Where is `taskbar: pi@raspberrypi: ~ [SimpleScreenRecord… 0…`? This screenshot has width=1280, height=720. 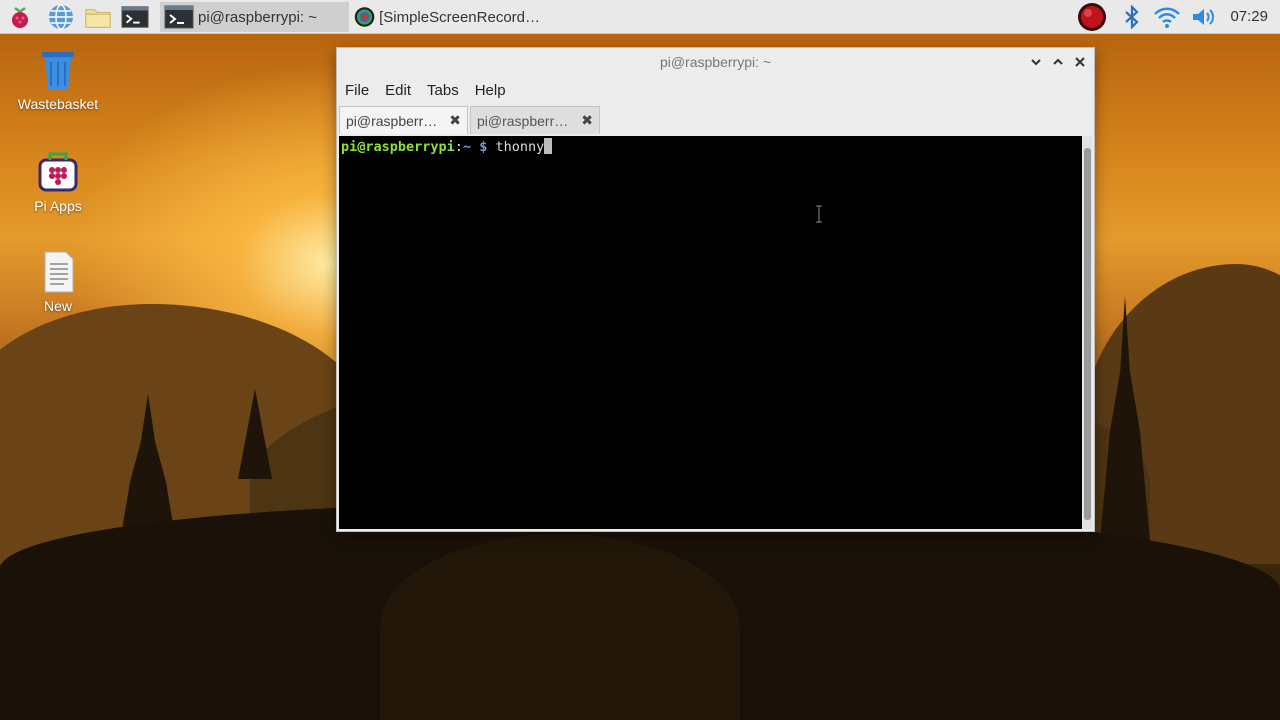 taskbar: pi@raspberrypi: ~ [SimpleScreenRecord… 0… is located at coordinates (640, 17).